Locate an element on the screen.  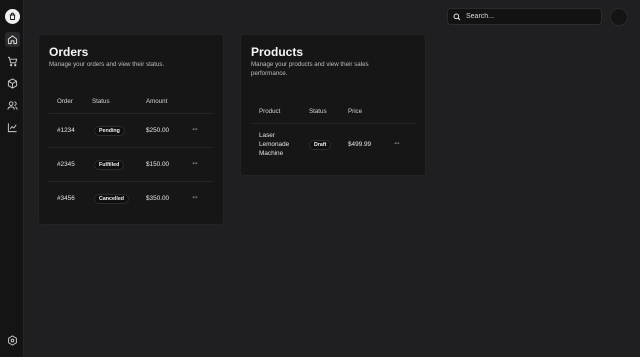
order-amount: $350.00 is located at coordinates (158, 198).